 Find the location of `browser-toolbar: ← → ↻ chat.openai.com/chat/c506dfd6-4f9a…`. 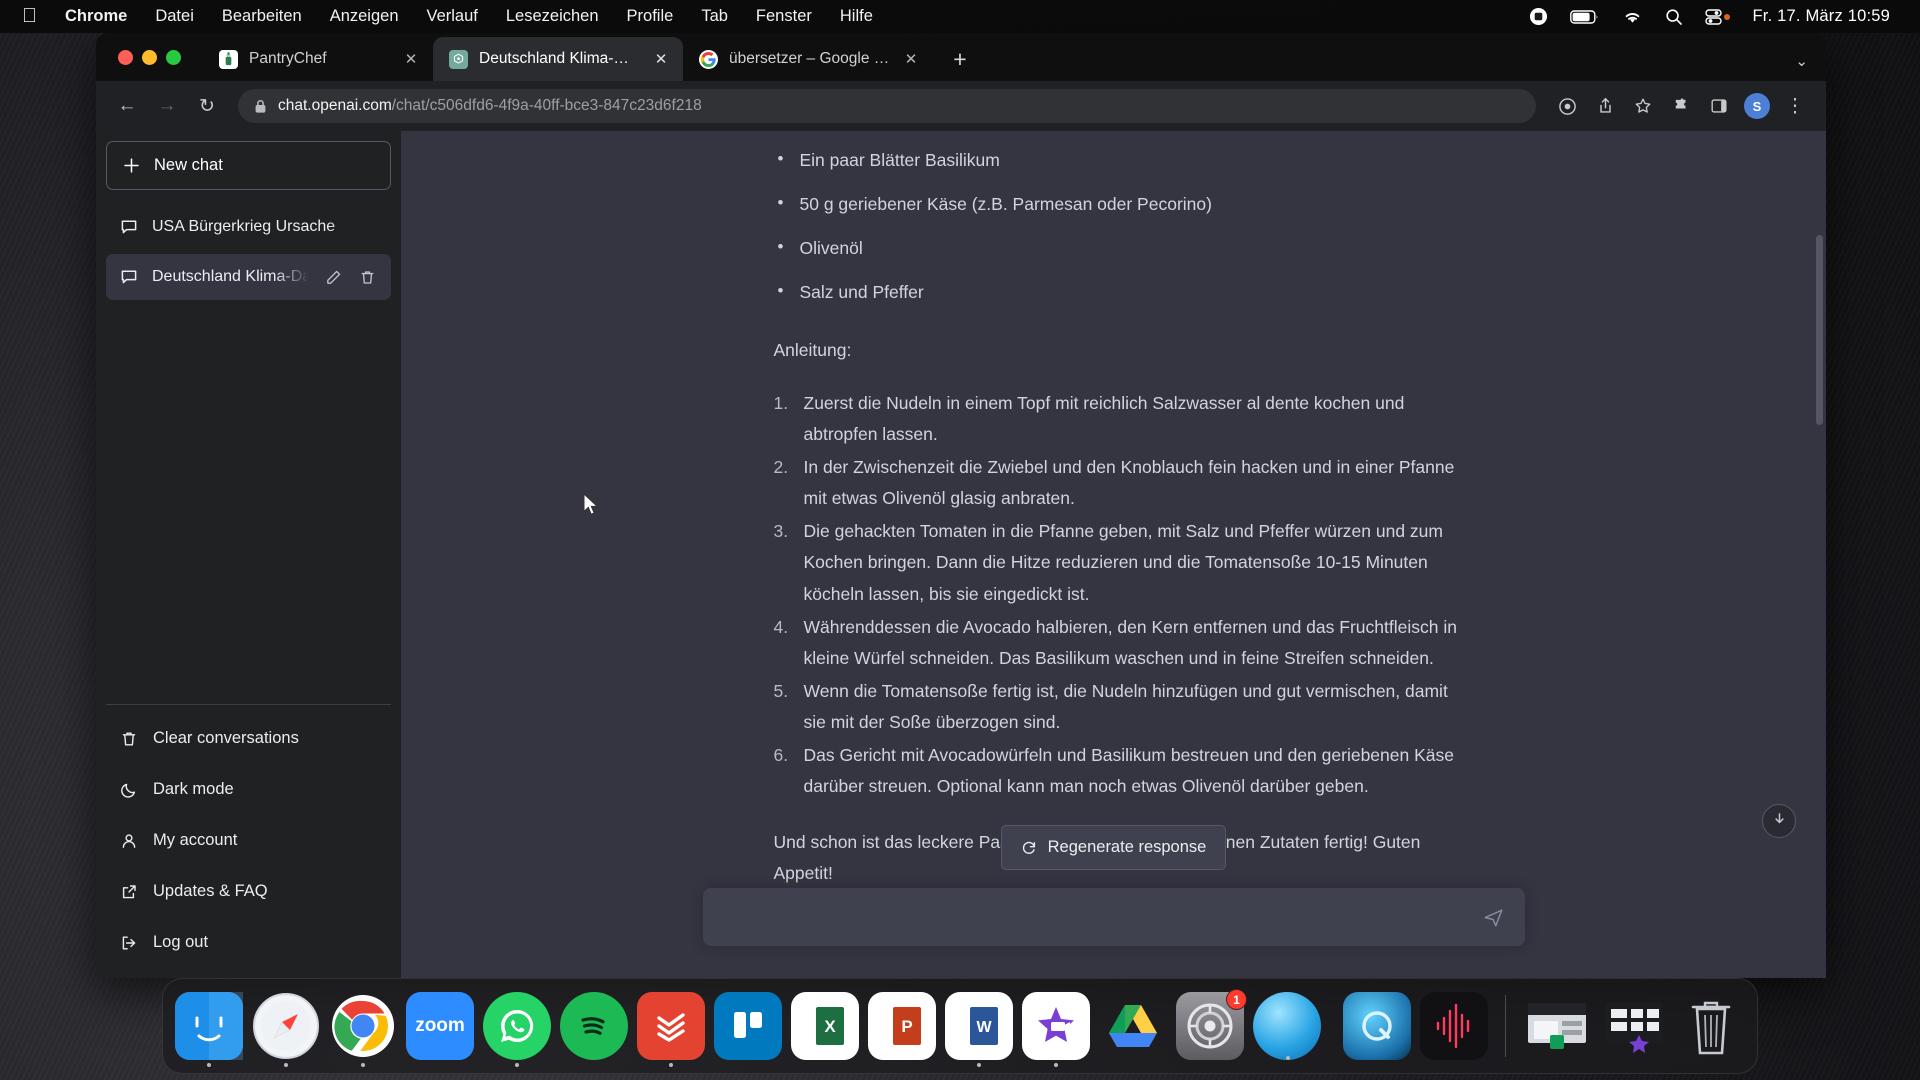

browser-toolbar: ← → ↻ chat.openai.com/chat/c506dfd6-4f9a… is located at coordinates (961, 106).